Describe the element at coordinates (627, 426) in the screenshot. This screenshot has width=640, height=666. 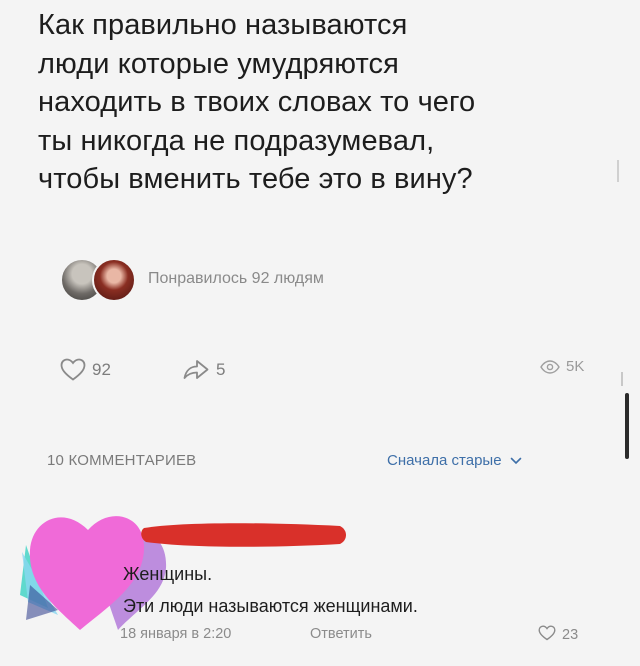
I see `scrollbar-thumb` at that location.